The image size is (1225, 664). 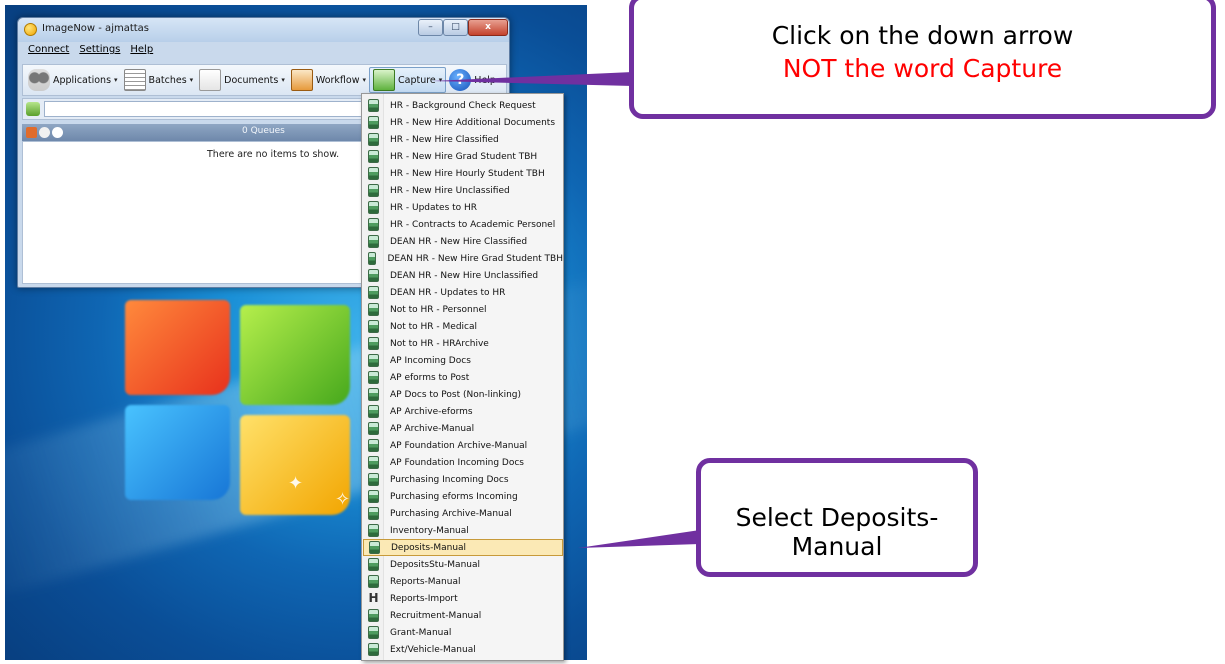 What do you see at coordinates (463, 292) in the screenshot?
I see `capture-menu-item: DEAN HR - Updates to HR` at bounding box center [463, 292].